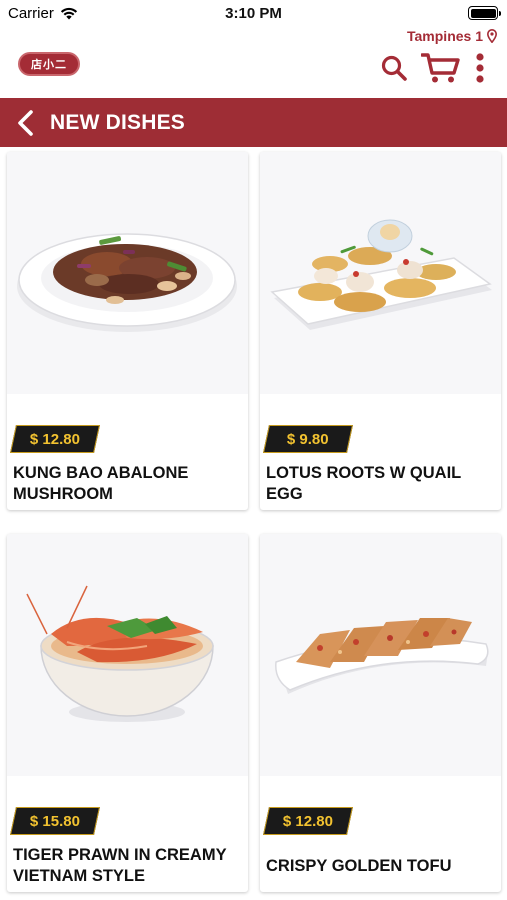 The image size is (507, 900). I want to click on price-label: $ 15.80, so click(55, 821).